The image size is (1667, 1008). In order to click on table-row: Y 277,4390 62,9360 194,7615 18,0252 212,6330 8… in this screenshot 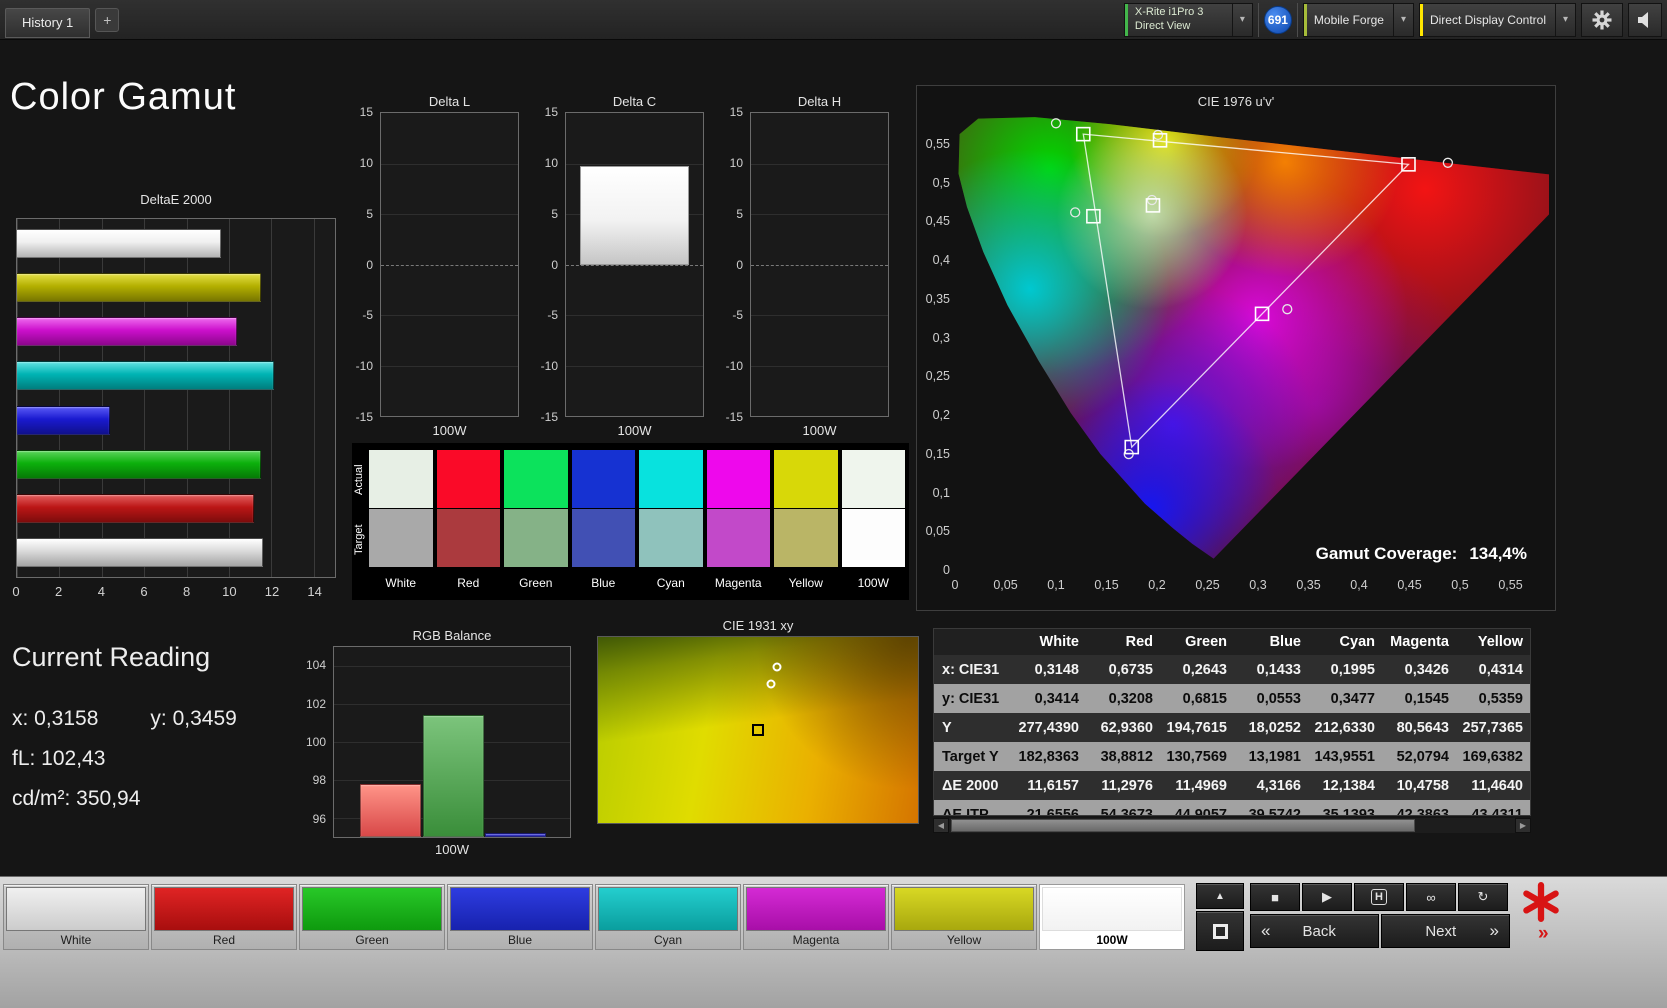, I will do `click(1232, 727)`.